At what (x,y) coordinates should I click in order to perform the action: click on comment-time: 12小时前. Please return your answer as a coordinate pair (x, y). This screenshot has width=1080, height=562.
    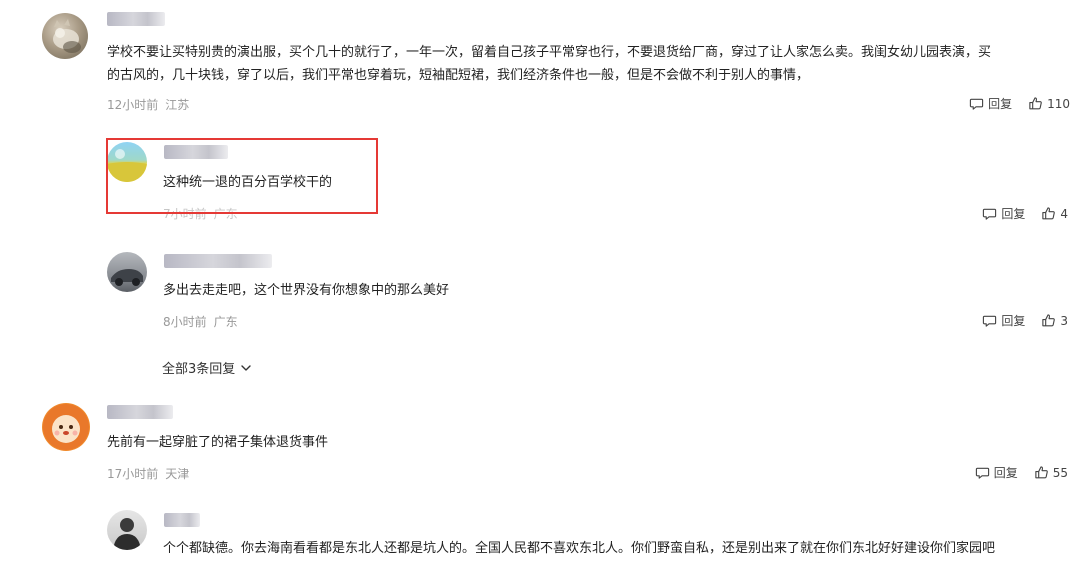
    Looking at the image, I should click on (133, 105).